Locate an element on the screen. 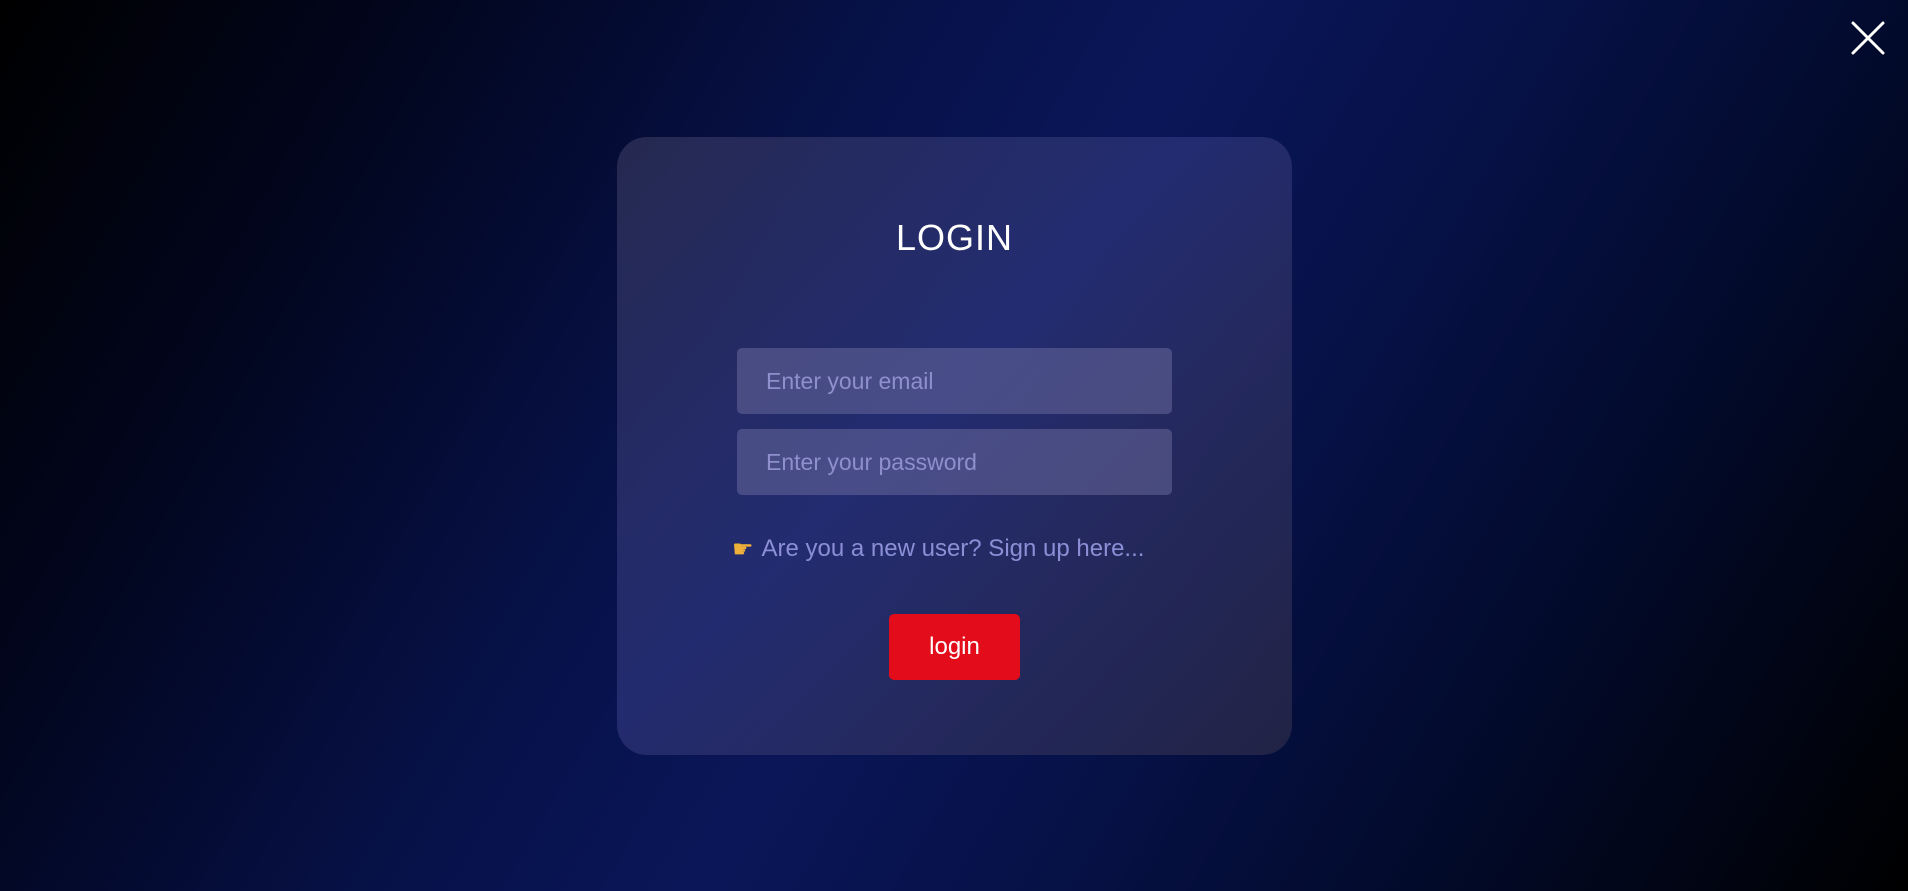 This screenshot has width=1908, height=891. login-button: login is located at coordinates (954, 647).